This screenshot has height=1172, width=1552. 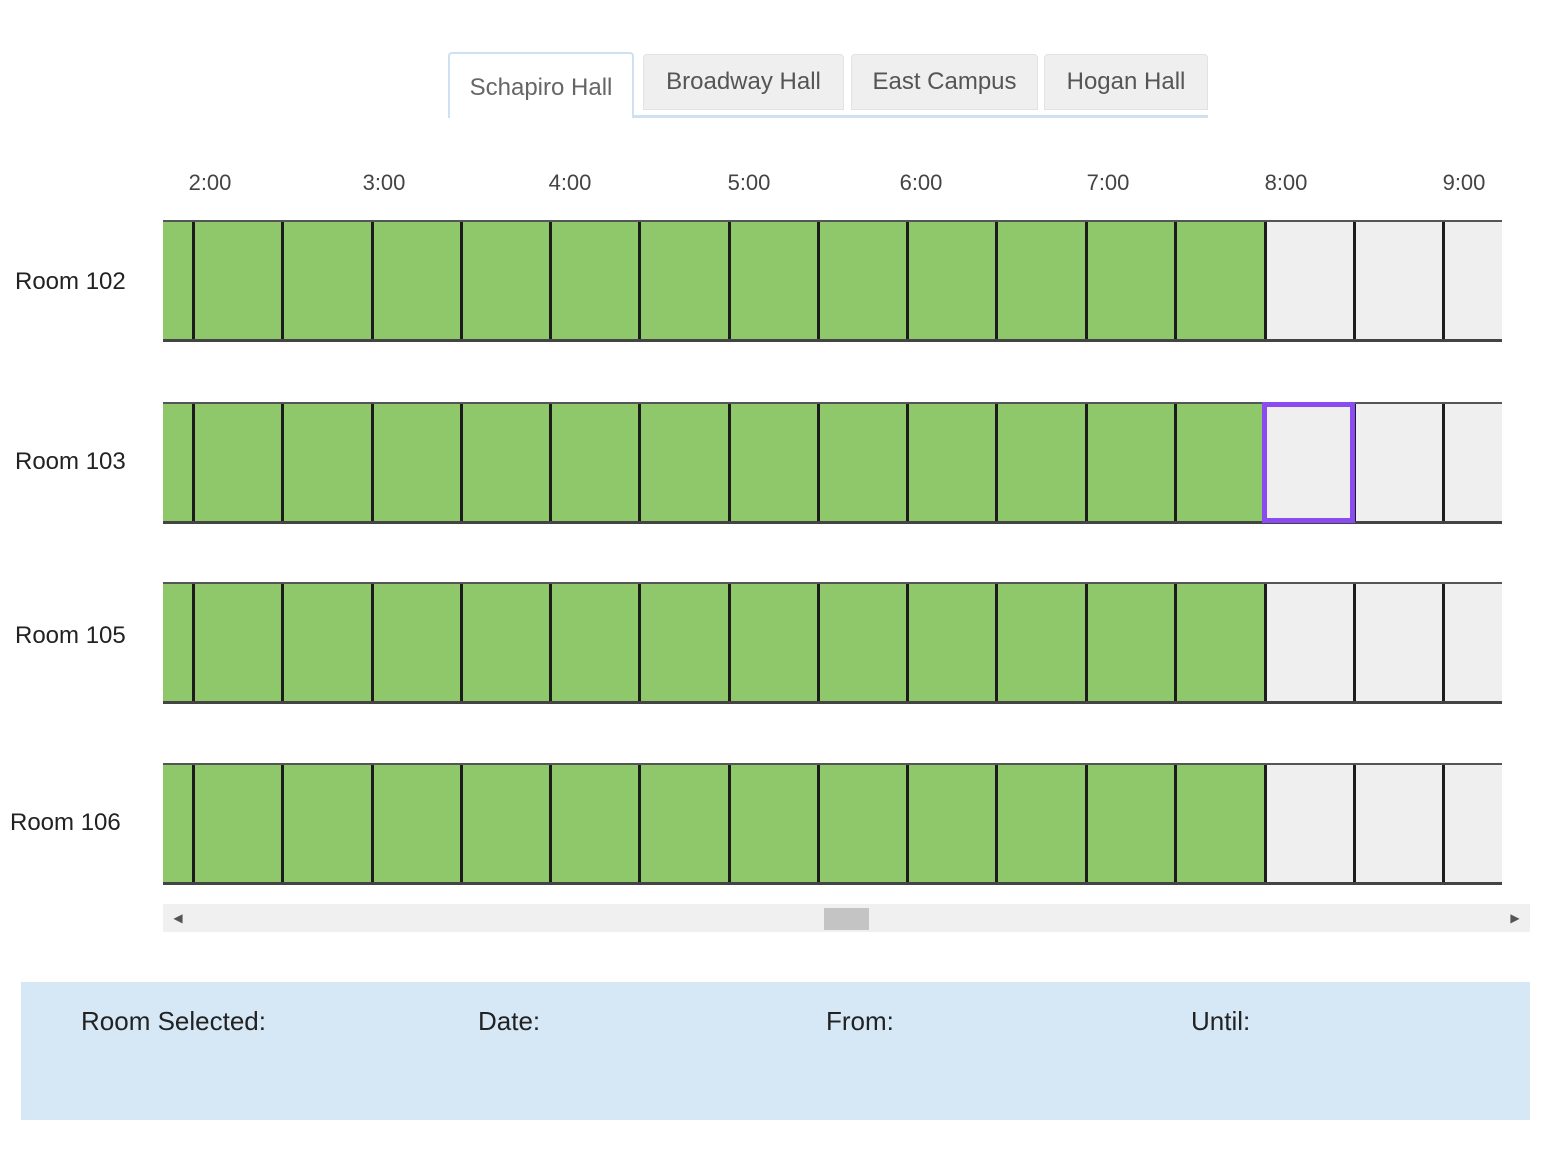 What do you see at coordinates (541, 85) in the screenshot?
I see `tab-schapiro-hall: Schapiro Hall` at bounding box center [541, 85].